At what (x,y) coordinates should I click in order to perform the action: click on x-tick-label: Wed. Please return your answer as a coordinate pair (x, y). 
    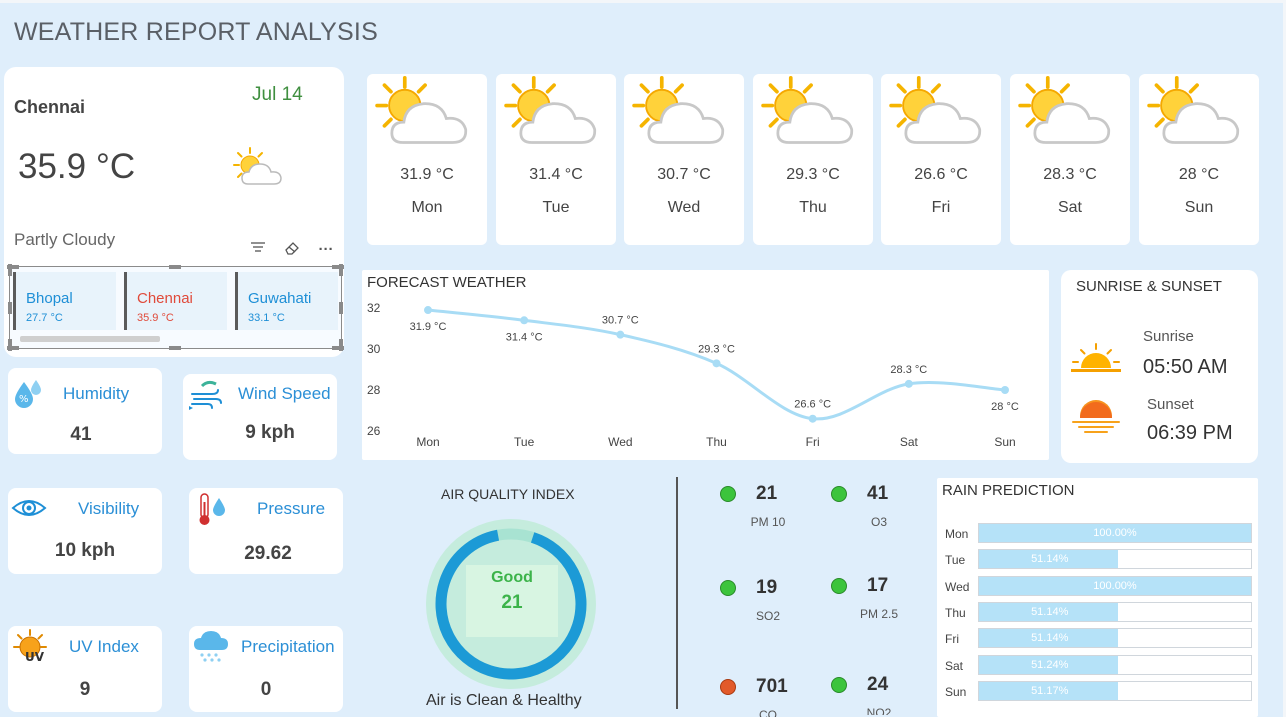
    Looking at the image, I should click on (620, 442).